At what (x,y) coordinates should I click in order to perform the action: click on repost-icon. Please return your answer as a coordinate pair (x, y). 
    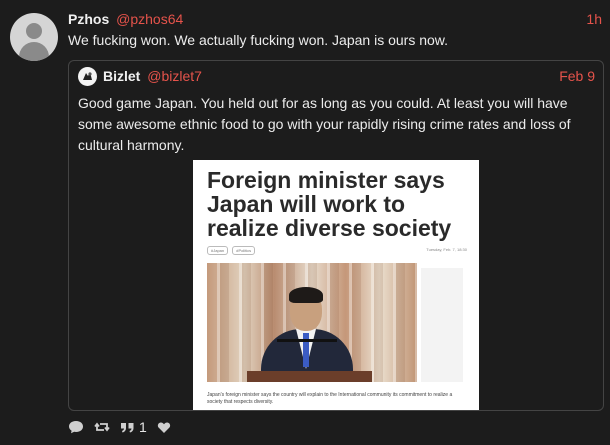
    Looking at the image, I should click on (102, 427).